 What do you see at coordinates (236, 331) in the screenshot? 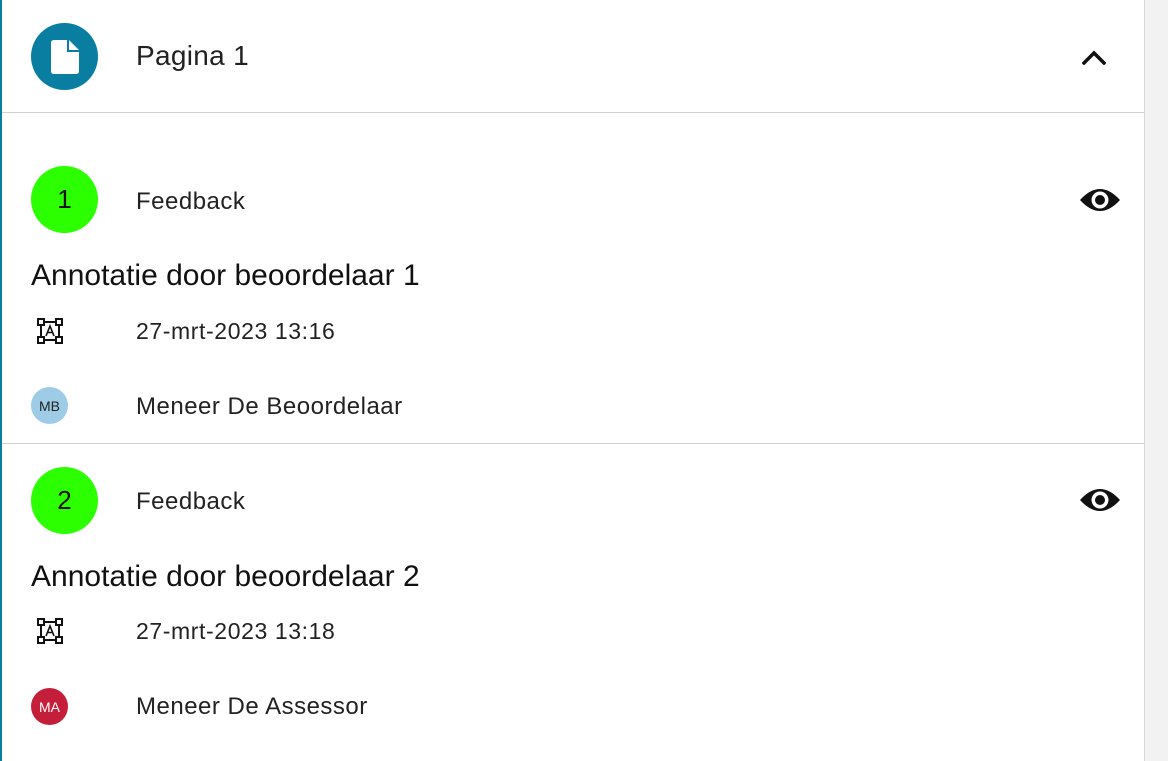
I see `annotation-date: 27-mrt-2023 13:16` at bounding box center [236, 331].